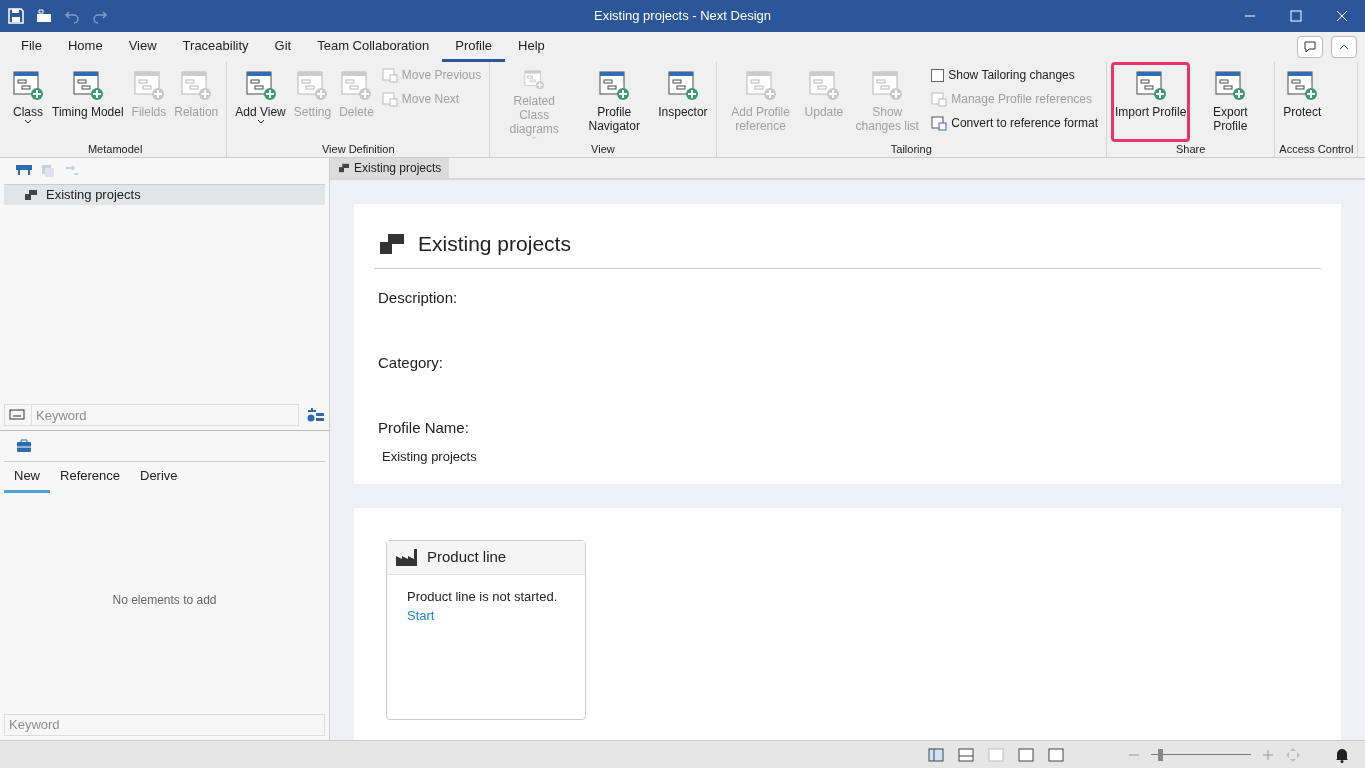 The width and height of the screenshot is (1365, 768). I want to click on menu-tab: Help, so click(531, 48).